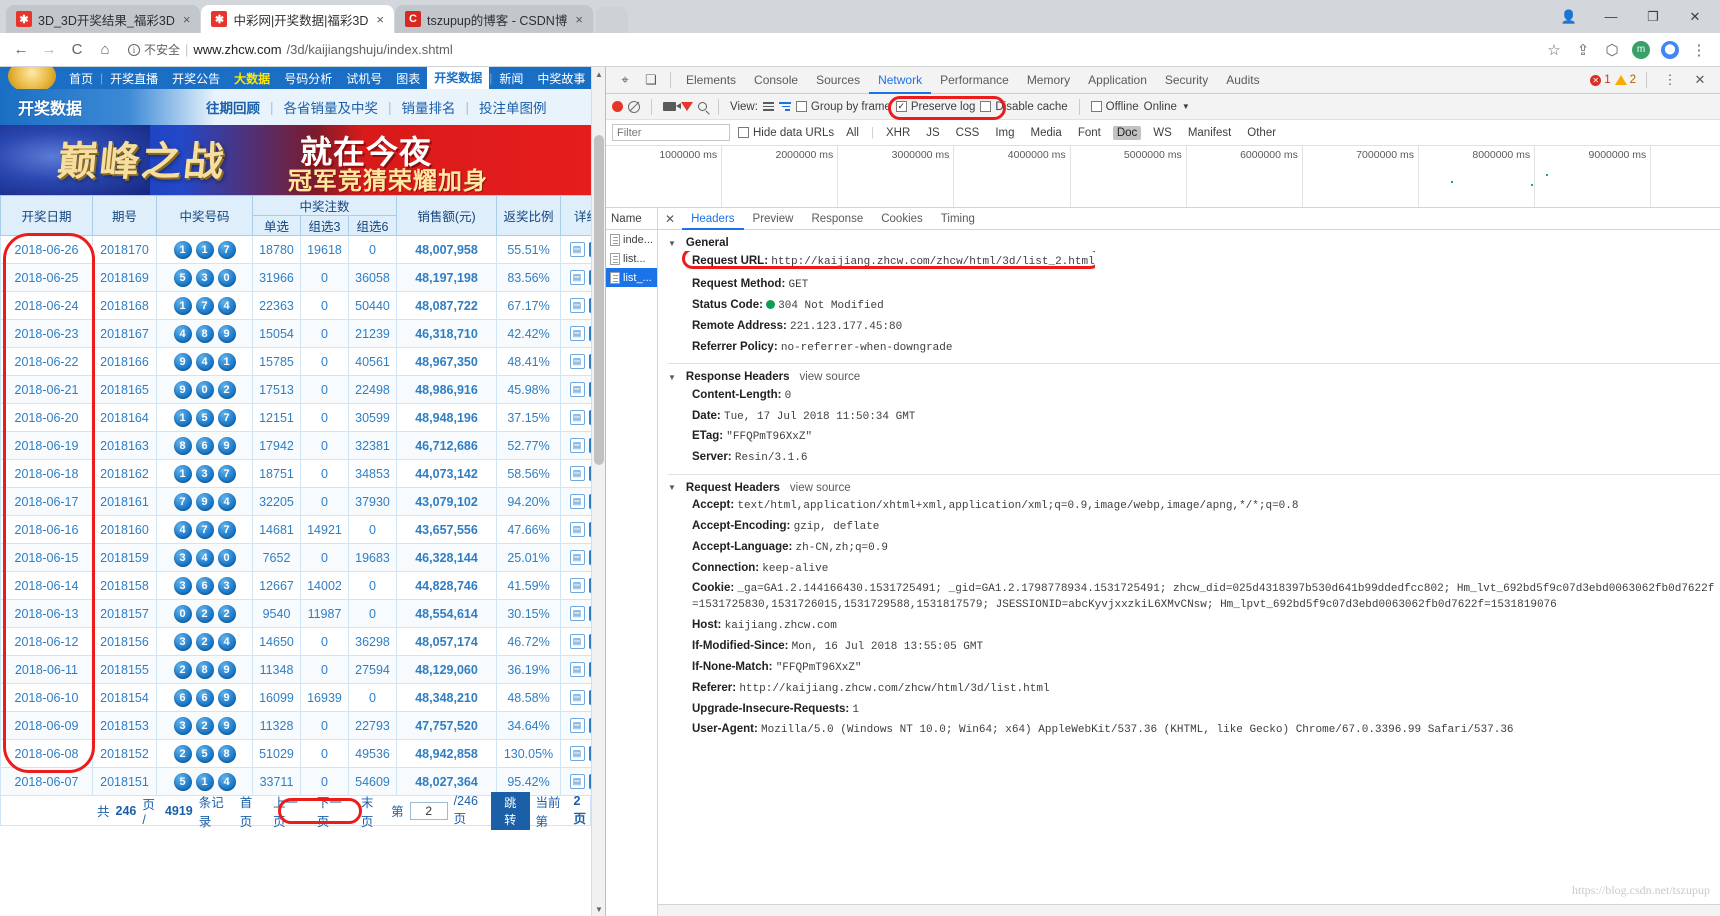 Image resolution: width=1720 pixels, height=916 pixels. What do you see at coordinates (196, 78) in the screenshot?
I see `nav-item-announce: 开奖公告` at bounding box center [196, 78].